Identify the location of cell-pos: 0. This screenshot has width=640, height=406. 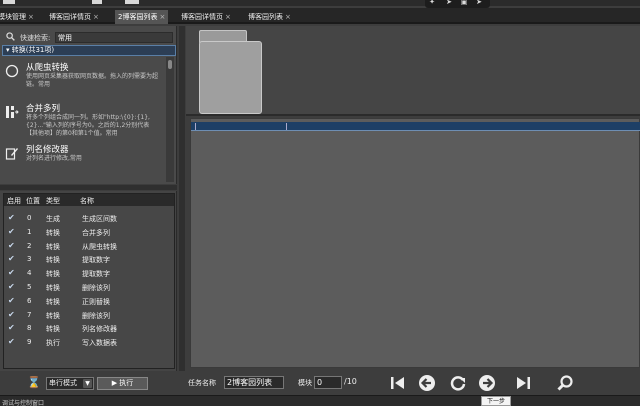
(29, 218).